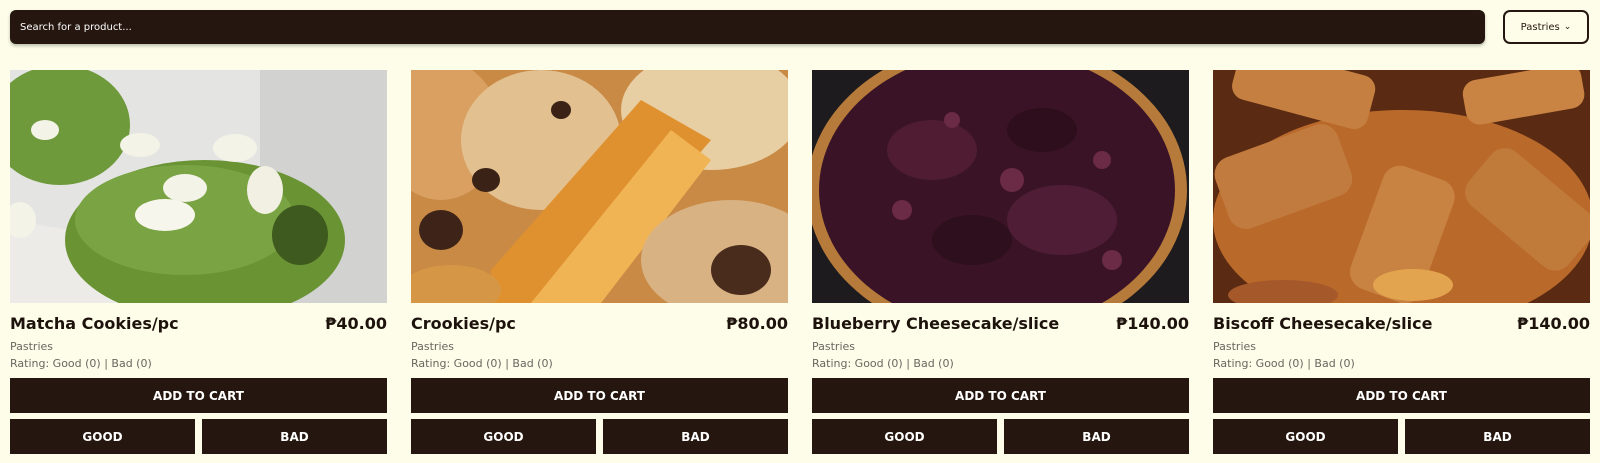 The image size is (1600, 463). Describe the element at coordinates (936, 323) in the screenshot. I see `product-name: Blueberry Cheesecake/slice` at that location.